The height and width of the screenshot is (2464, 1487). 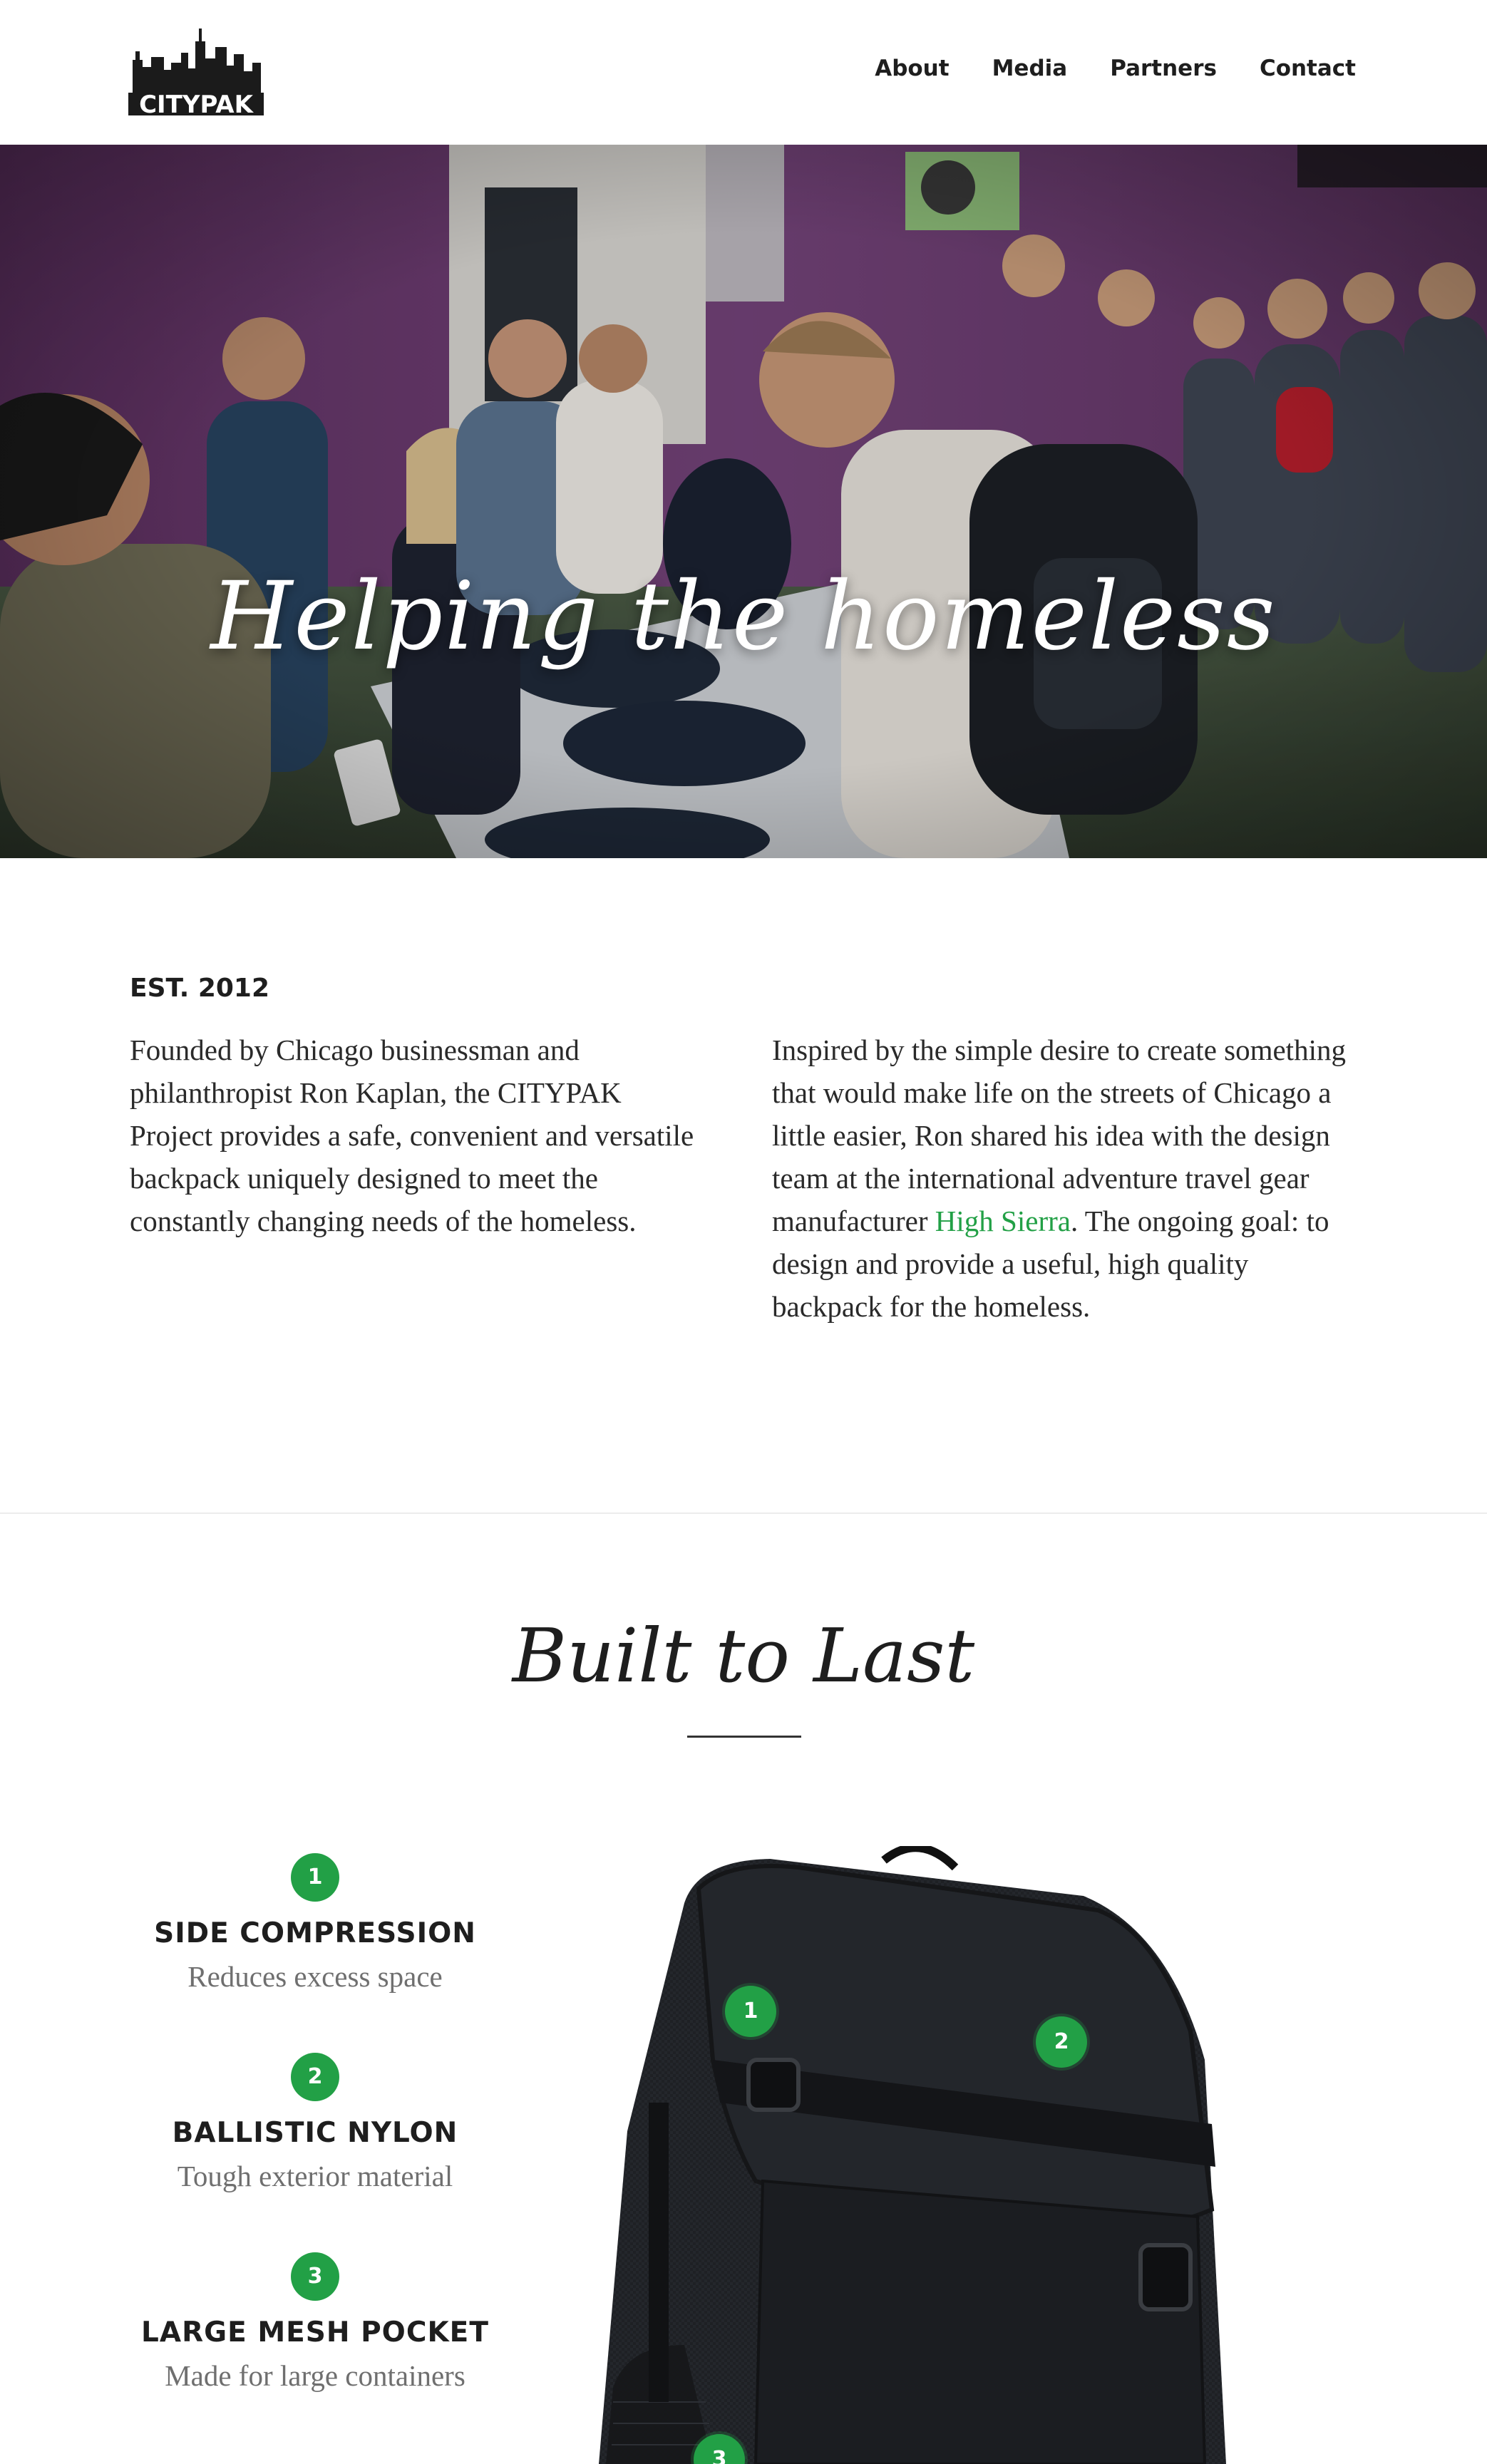 What do you see at coordinates (750, 2012) in the screenshot?
I see `hotspot-1: 1` at bounding box center [750, 2012].